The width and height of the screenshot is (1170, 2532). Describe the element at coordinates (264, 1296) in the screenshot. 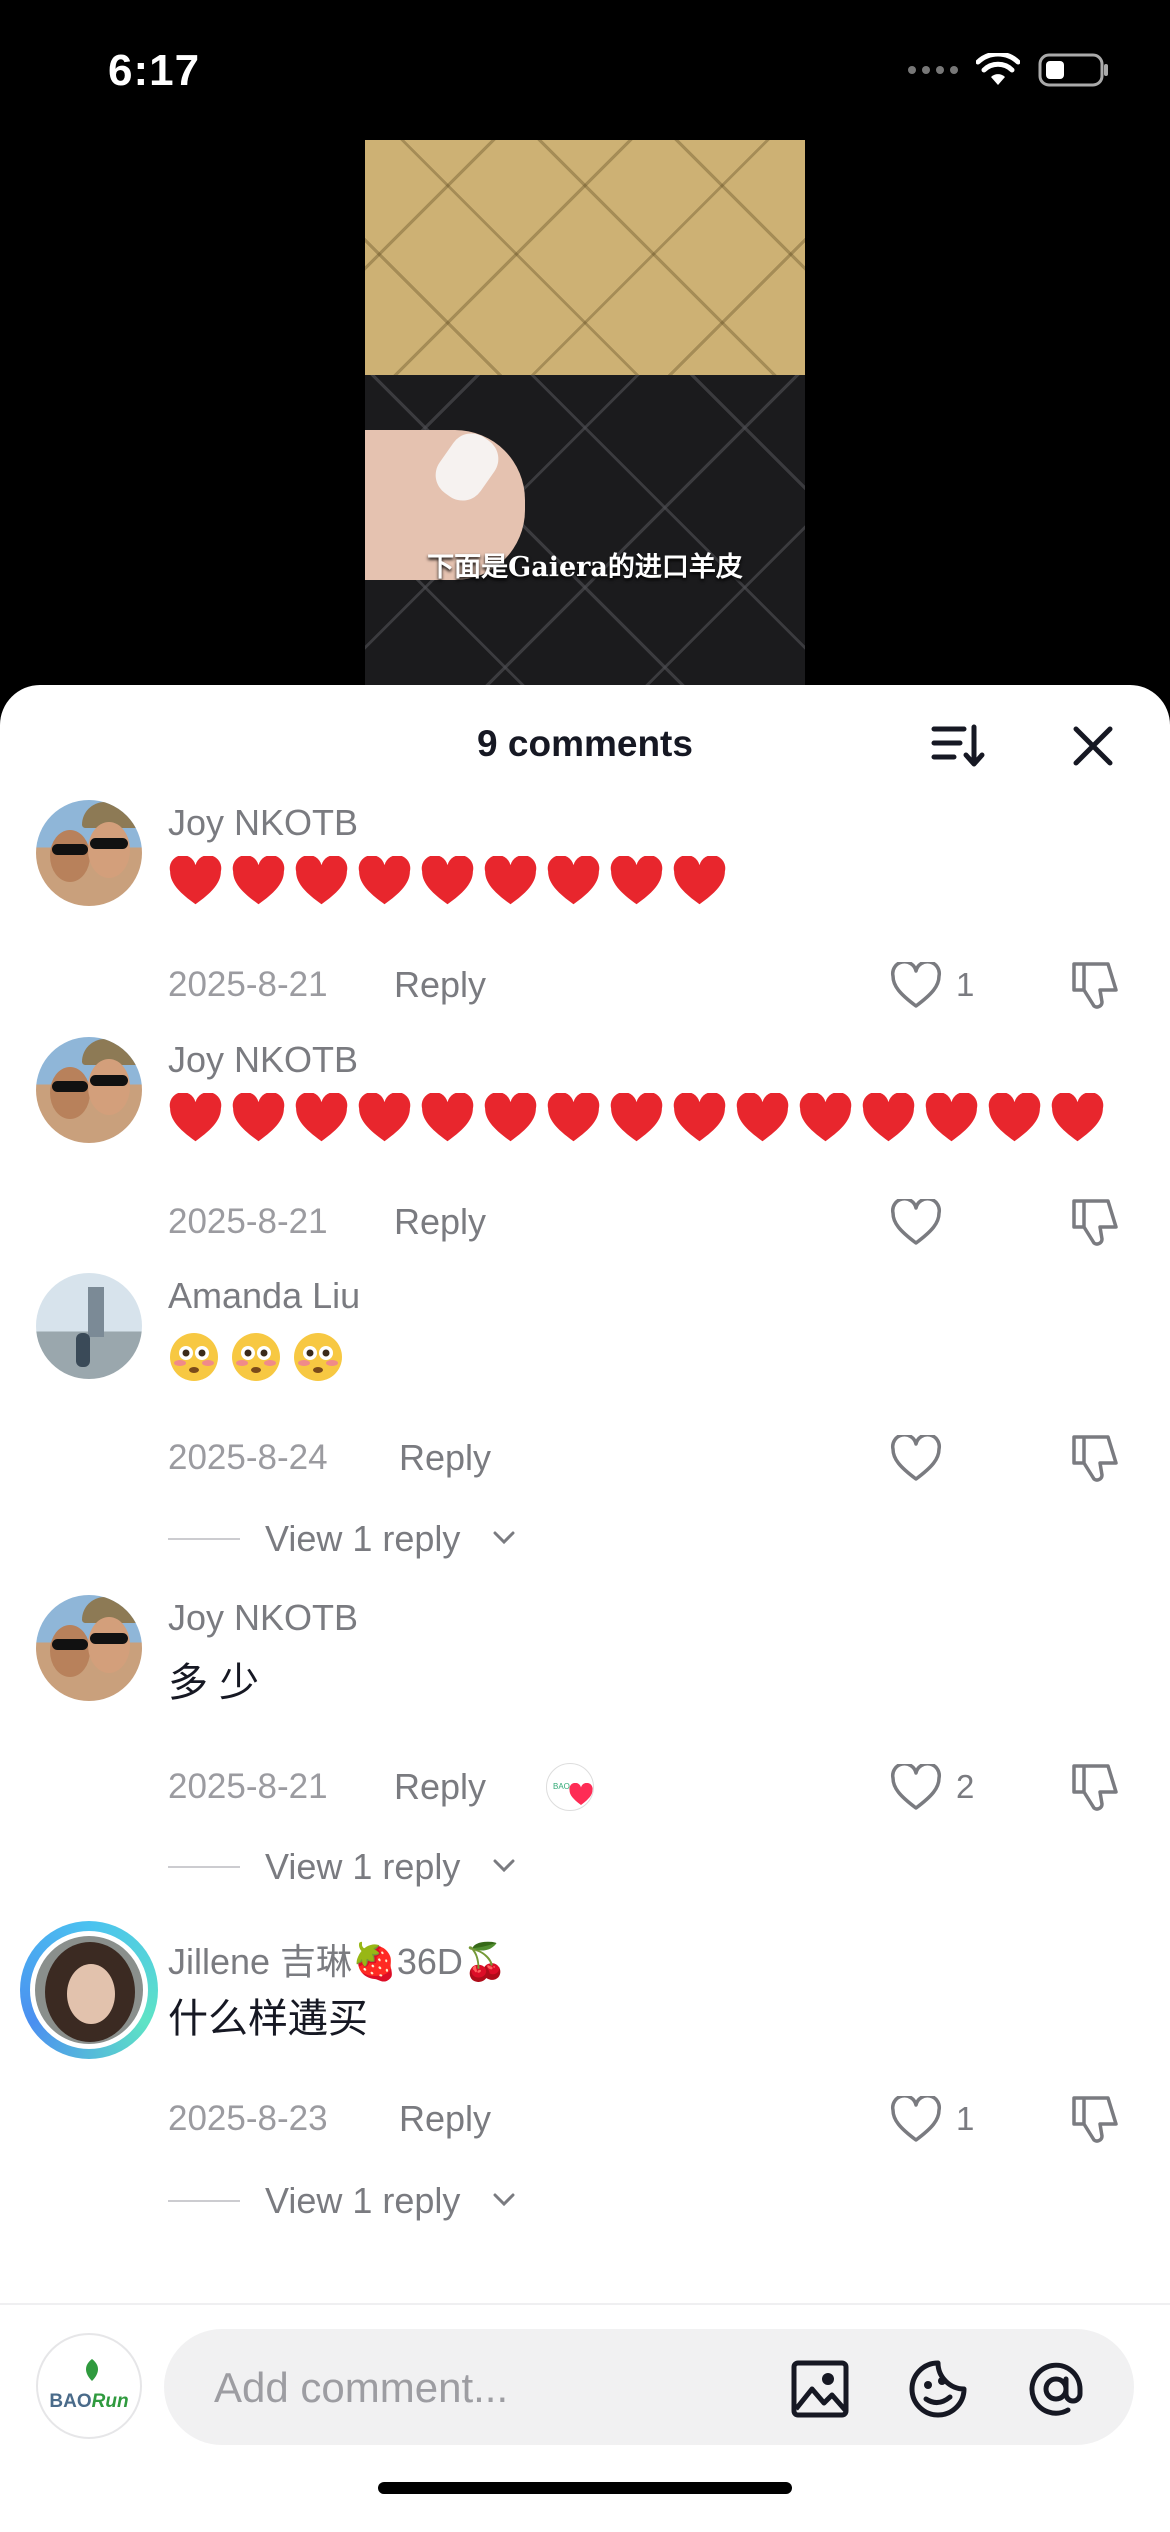

I see `comment-author: Amanda Liu` at that location.